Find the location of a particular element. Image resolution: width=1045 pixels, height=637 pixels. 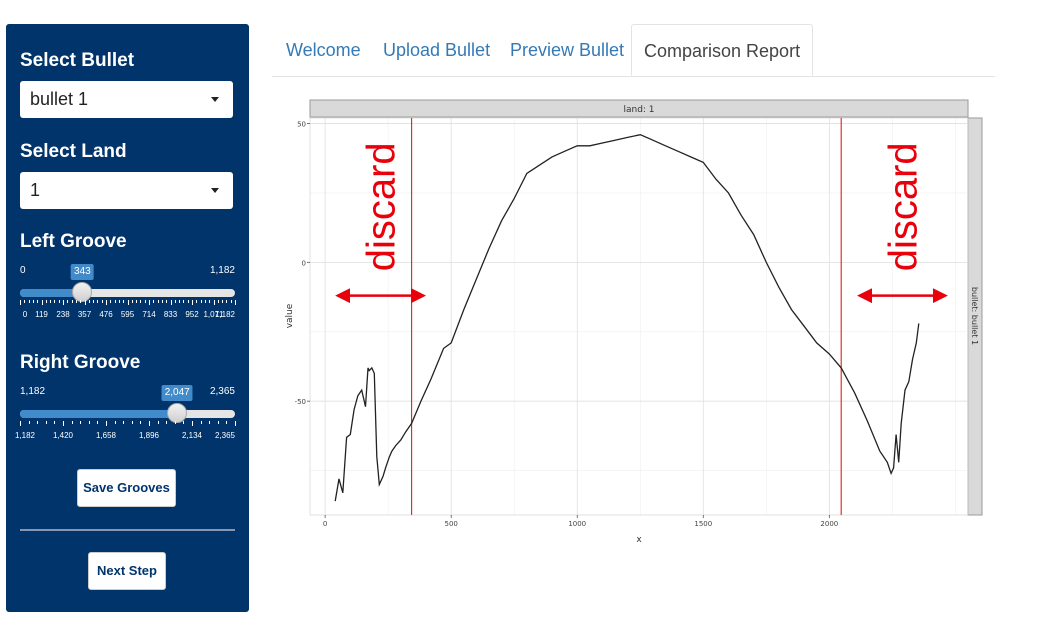

x-tick-label: 0 is located at coordinates (325, 524).